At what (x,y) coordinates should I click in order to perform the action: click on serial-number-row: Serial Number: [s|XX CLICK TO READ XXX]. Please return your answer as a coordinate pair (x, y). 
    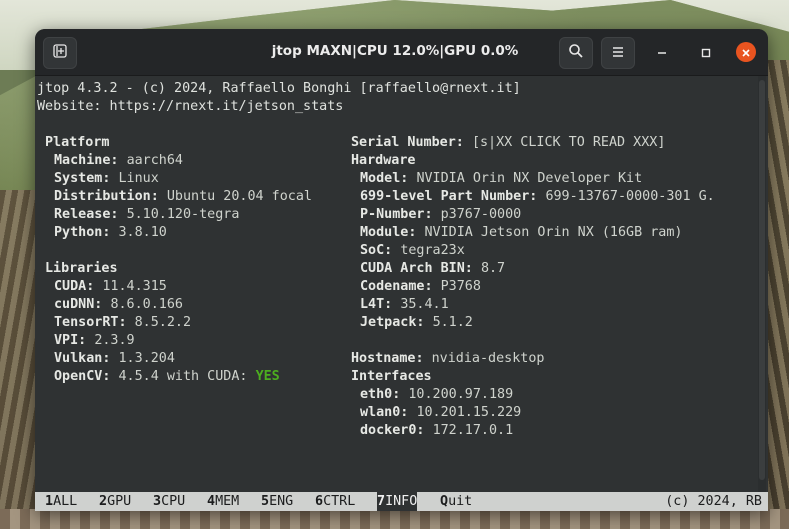
    Looking at the image, I should click on (508, 143).